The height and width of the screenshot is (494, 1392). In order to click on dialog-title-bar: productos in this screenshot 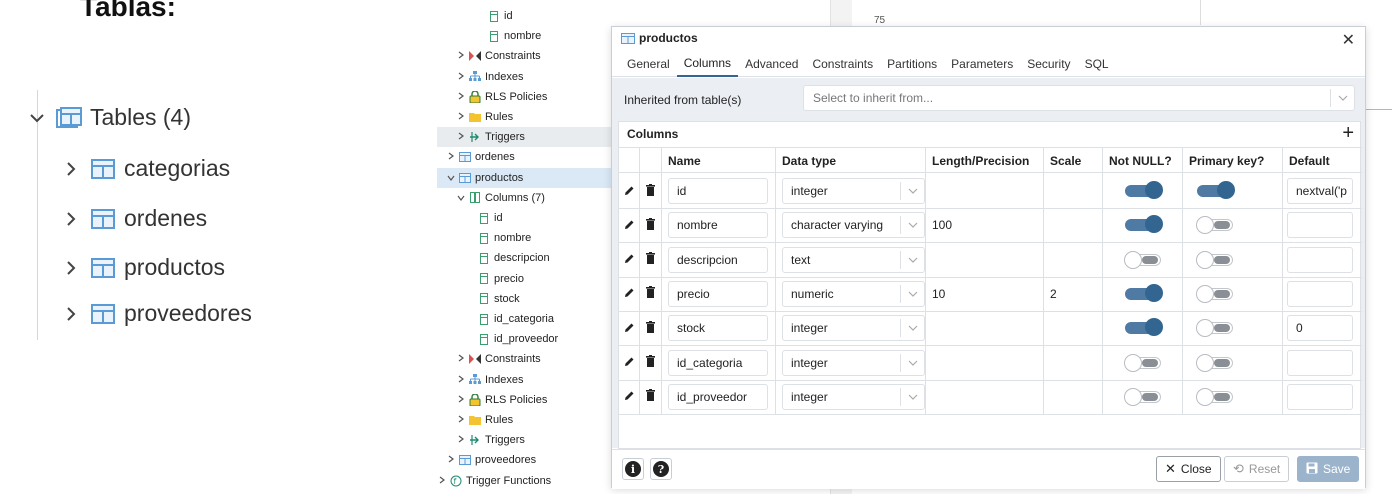, I will do `click(988, 38)`.